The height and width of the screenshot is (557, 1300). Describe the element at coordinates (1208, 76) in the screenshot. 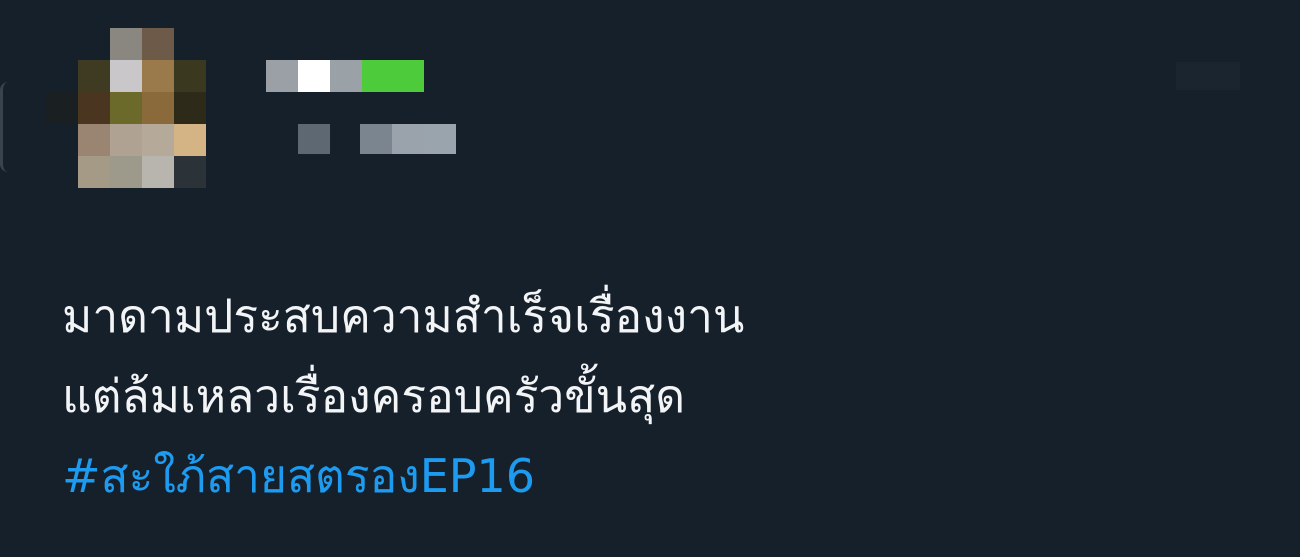

I see `more-options-icon` at that location.